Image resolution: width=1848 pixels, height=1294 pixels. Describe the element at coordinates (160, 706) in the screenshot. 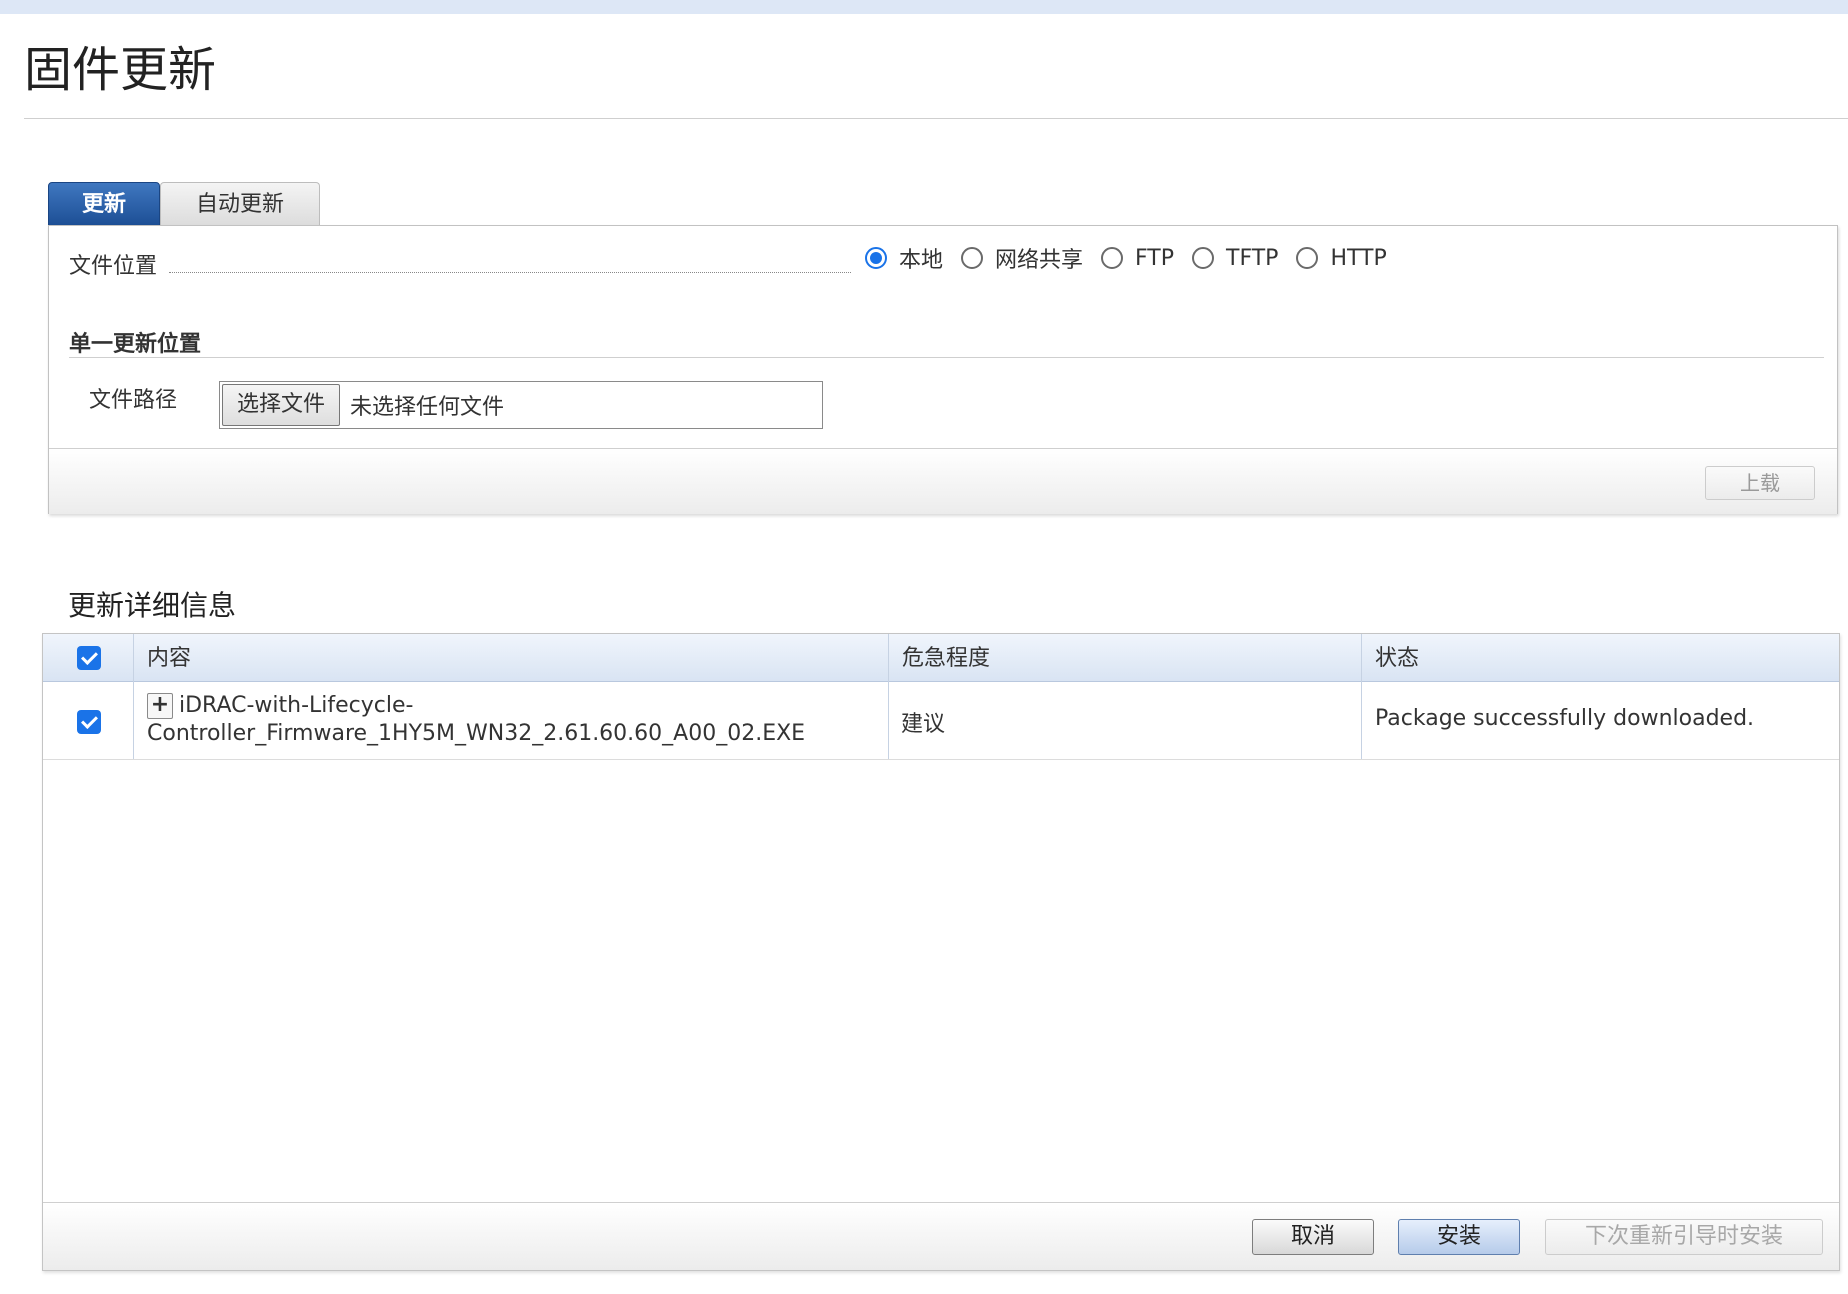

I see `expand-plus-icon: +` at that location.